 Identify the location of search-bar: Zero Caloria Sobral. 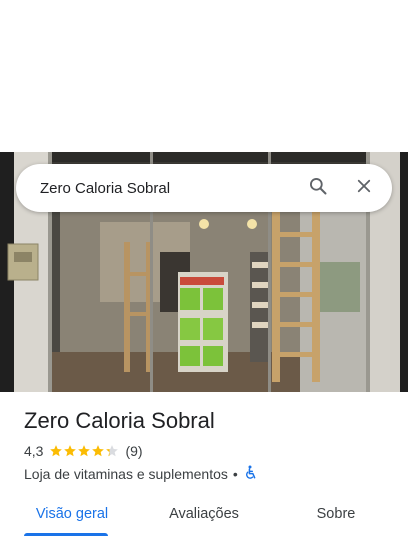
(204, 188).